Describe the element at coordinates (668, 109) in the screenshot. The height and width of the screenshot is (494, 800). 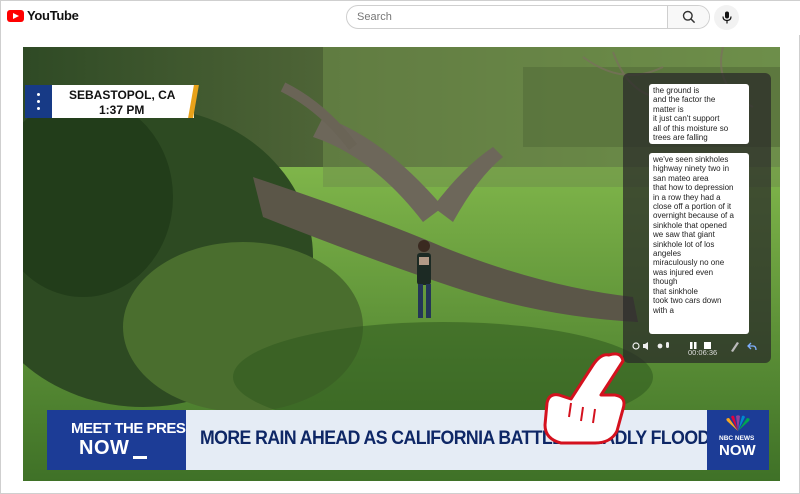
I see `caption-line: matter is` at that location.